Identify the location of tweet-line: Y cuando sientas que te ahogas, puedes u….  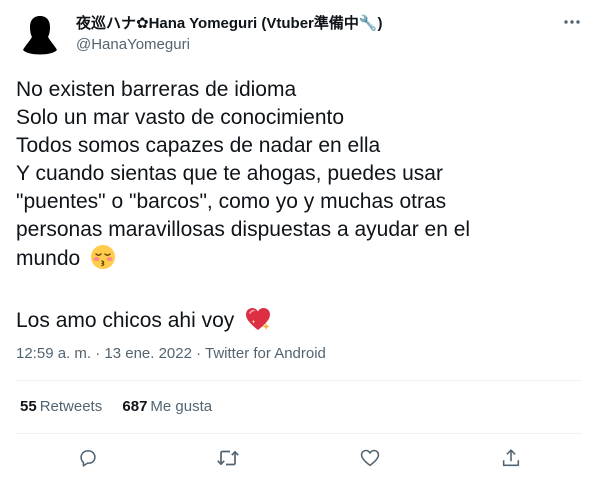
(229, 173).